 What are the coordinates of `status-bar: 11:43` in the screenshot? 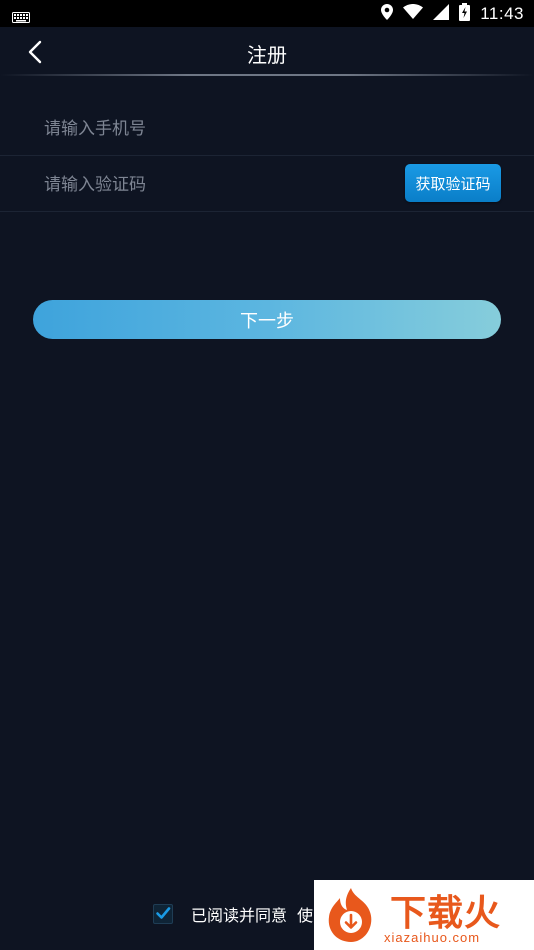 It's located at (267, 13).